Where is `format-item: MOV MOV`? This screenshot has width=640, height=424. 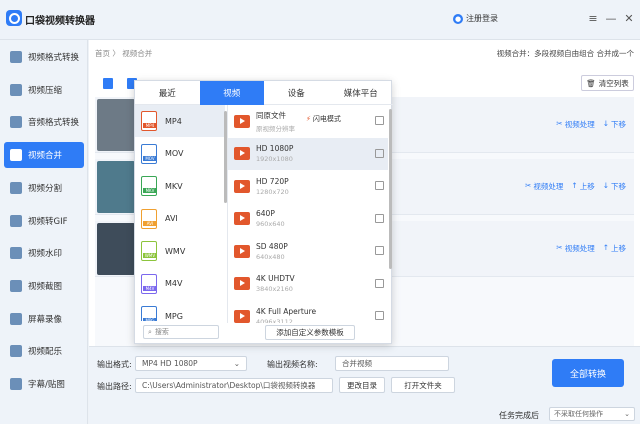
format-item: MOV MOV is located at coordinates (180, 154).